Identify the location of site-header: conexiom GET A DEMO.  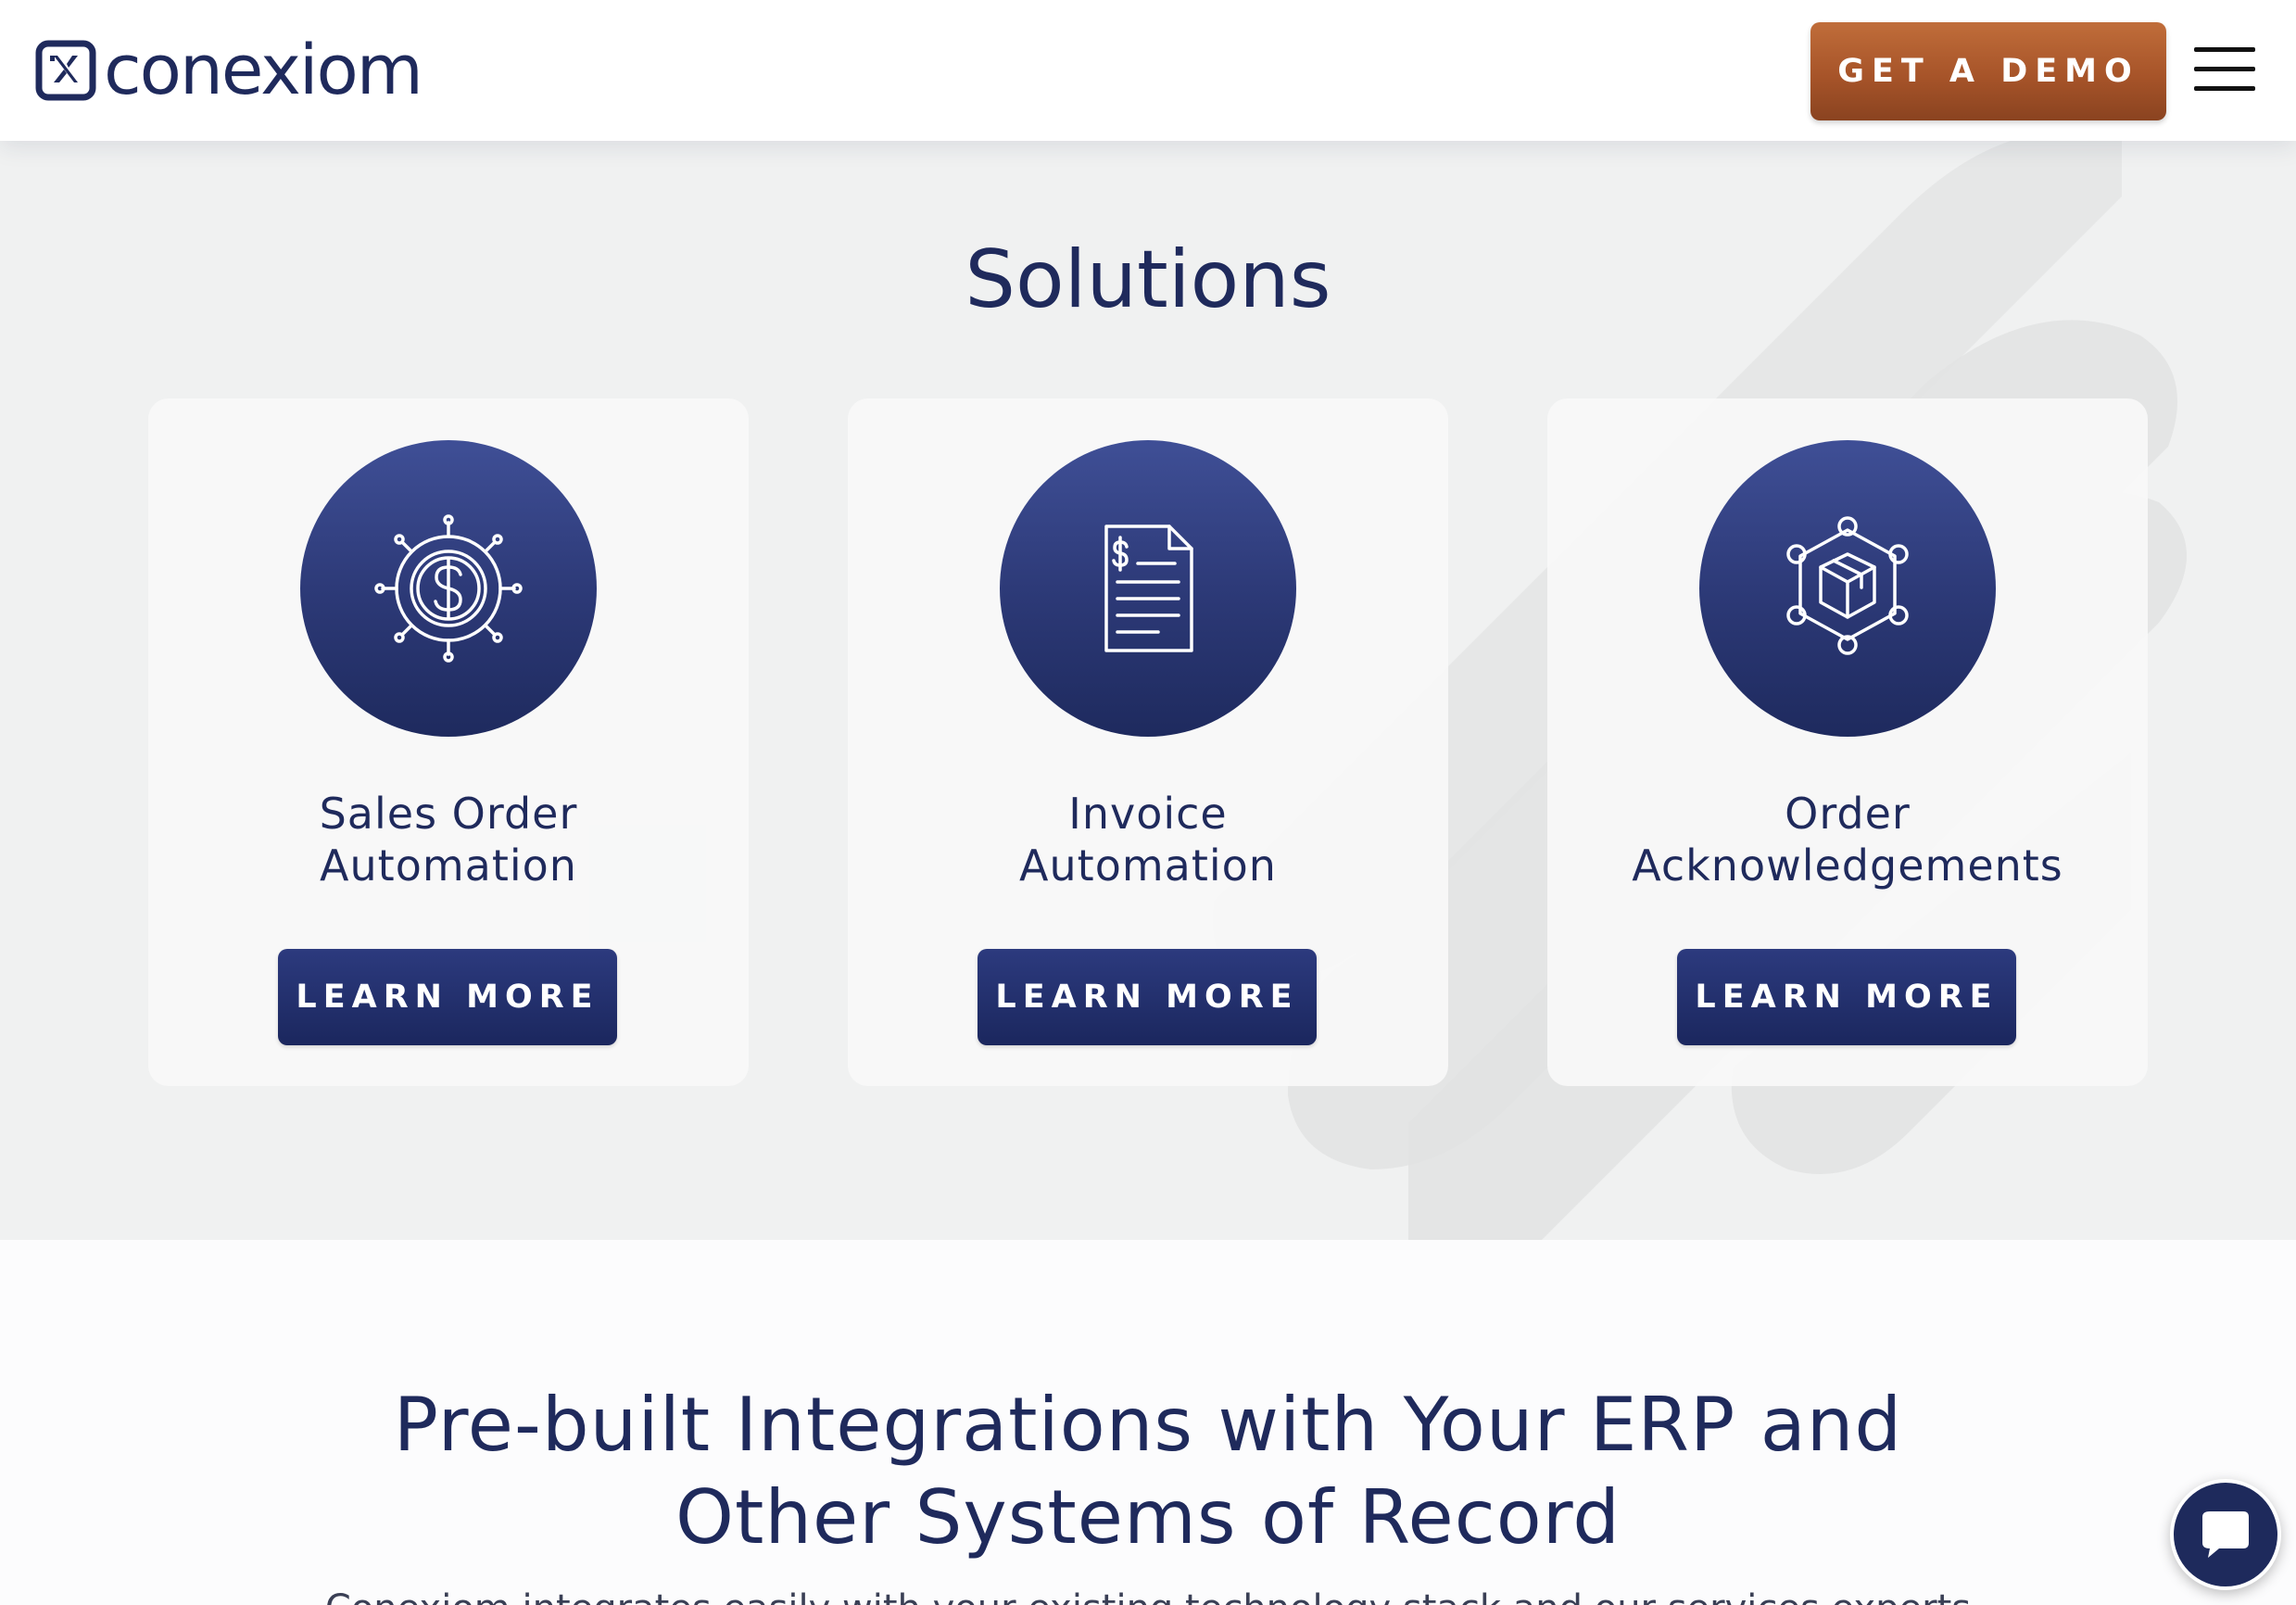
(1148, 70).